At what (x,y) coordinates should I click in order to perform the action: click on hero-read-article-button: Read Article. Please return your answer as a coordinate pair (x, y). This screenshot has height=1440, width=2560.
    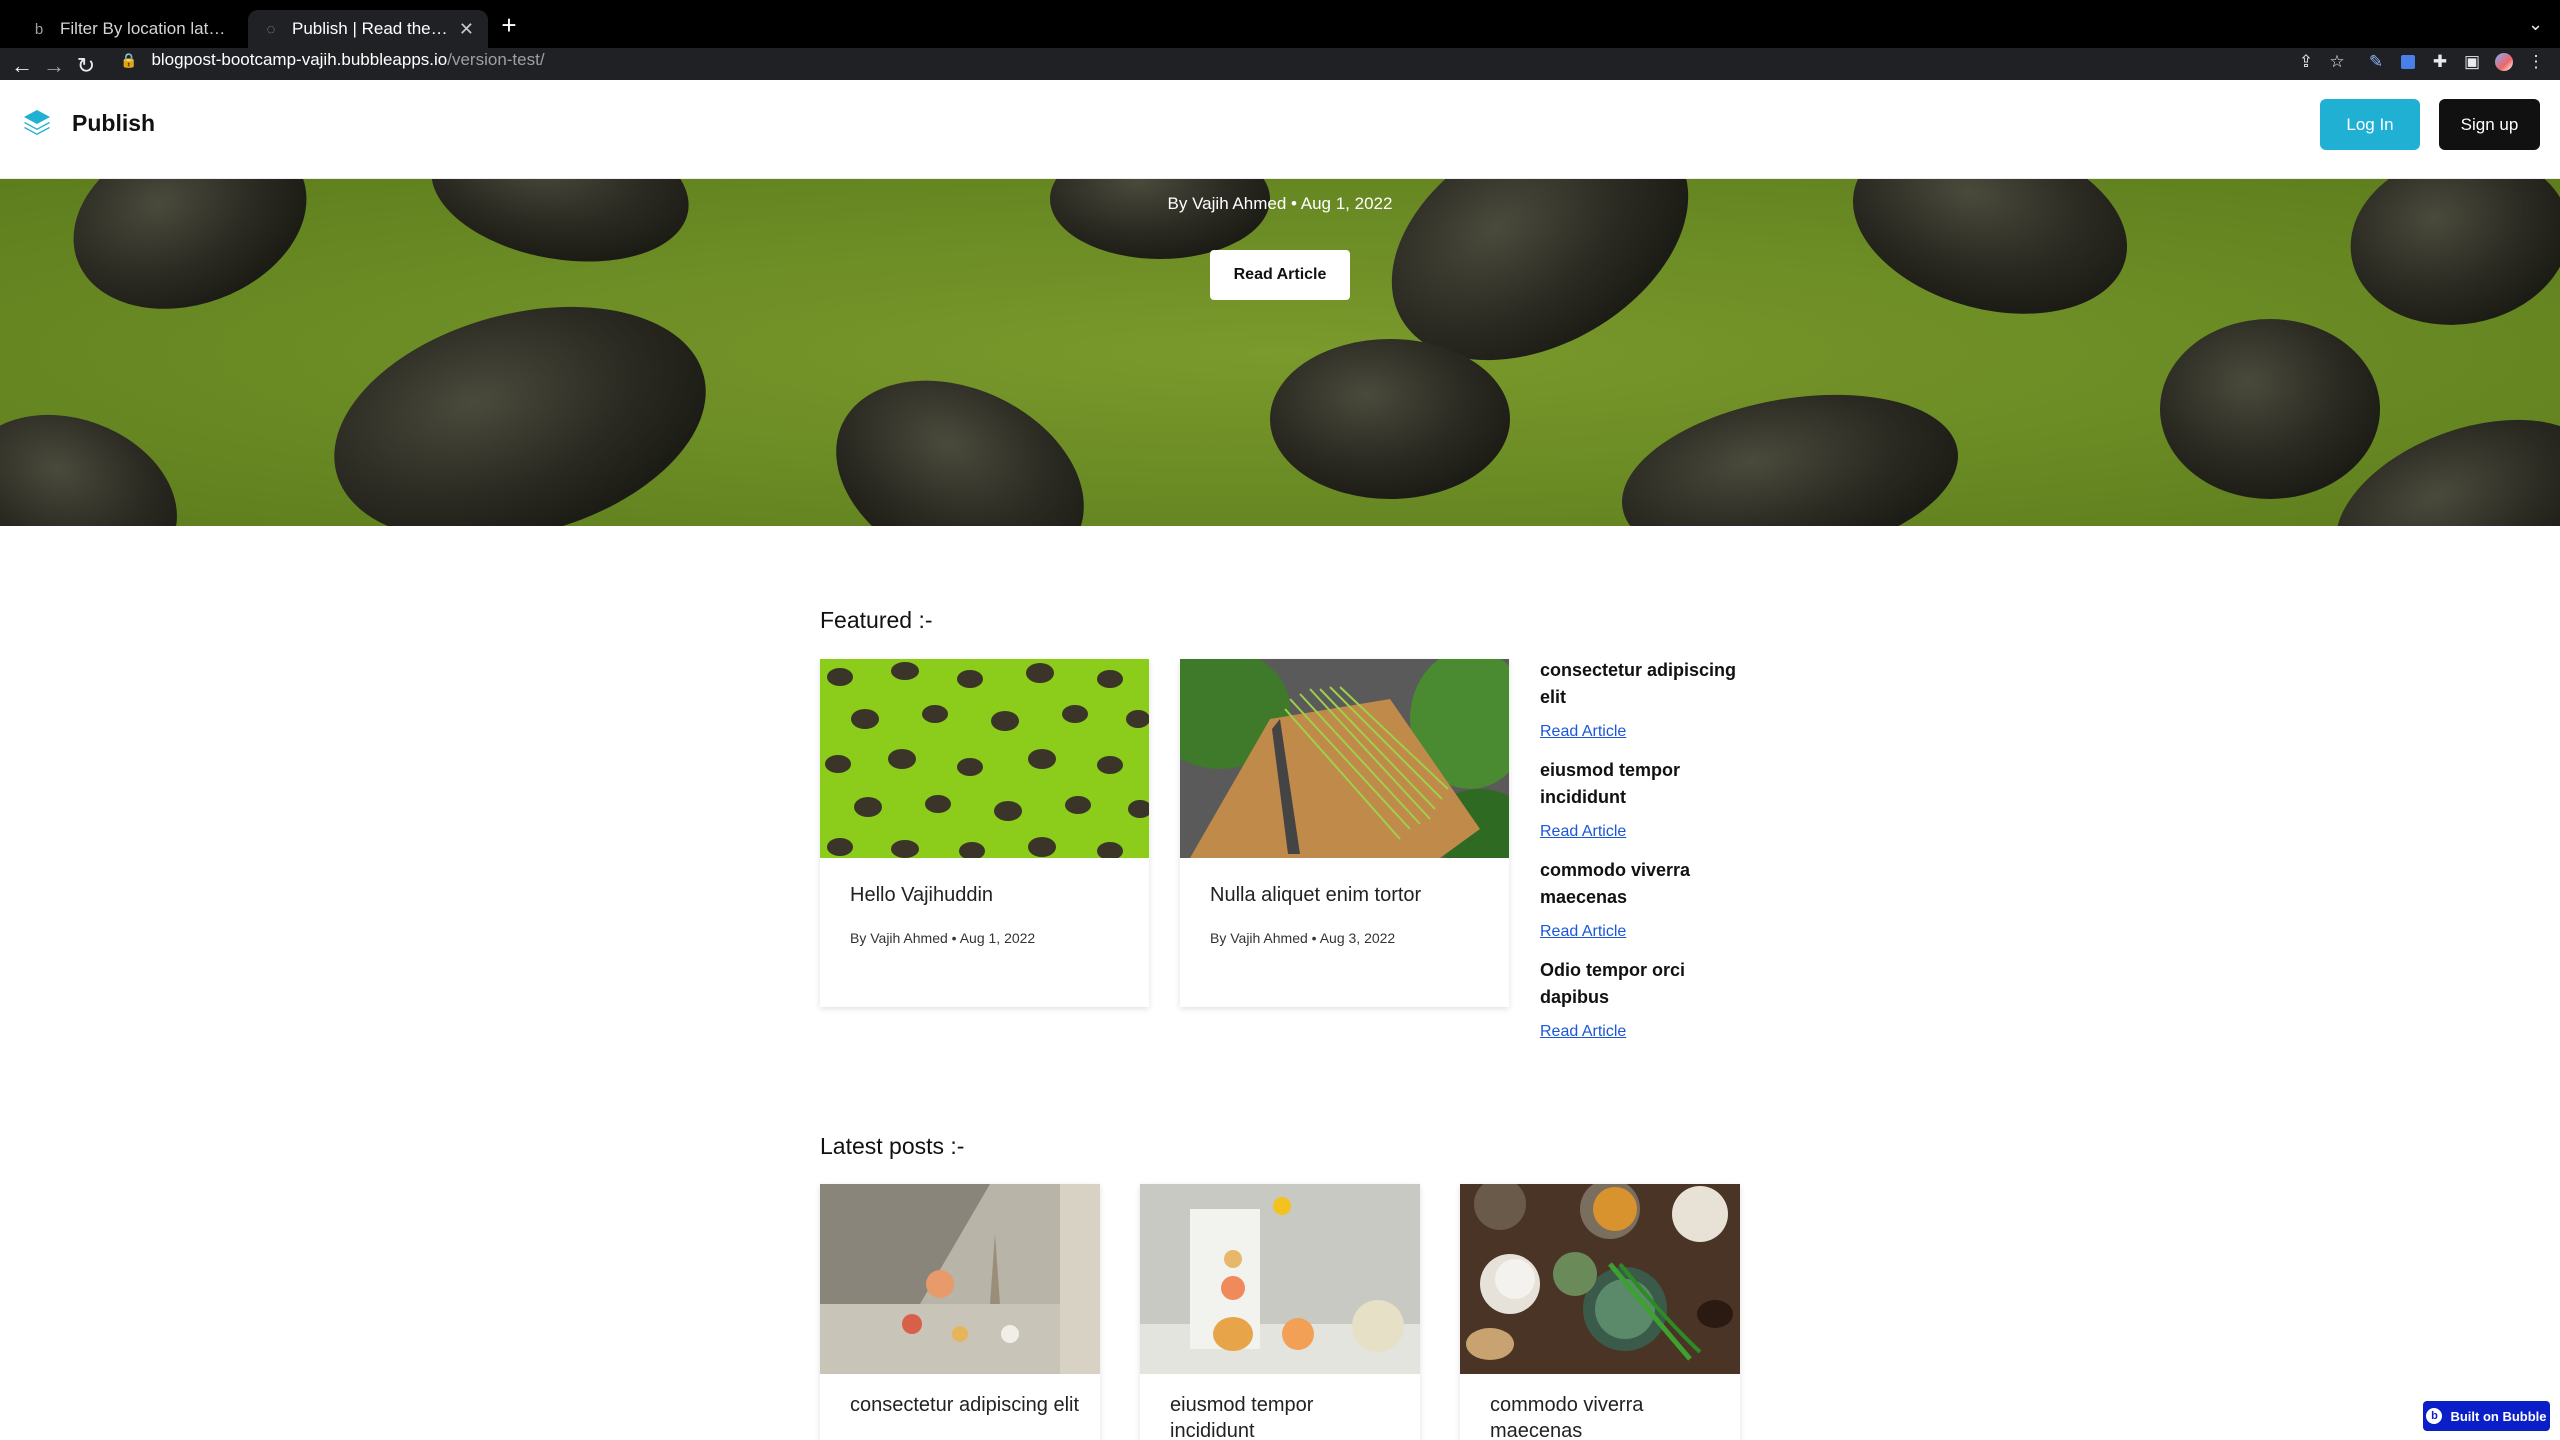
    Looking at the image, I should click on (1280, 275).